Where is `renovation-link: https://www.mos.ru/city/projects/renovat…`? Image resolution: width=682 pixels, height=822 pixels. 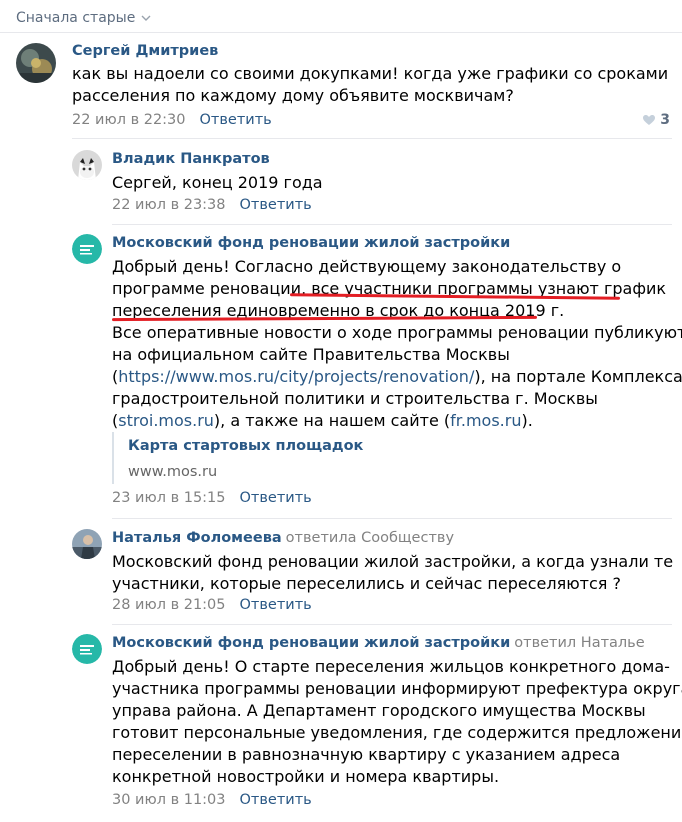 renovation-link: https://www.mos.ru/city/projects/renovat… is located at coordinates (296, 376).